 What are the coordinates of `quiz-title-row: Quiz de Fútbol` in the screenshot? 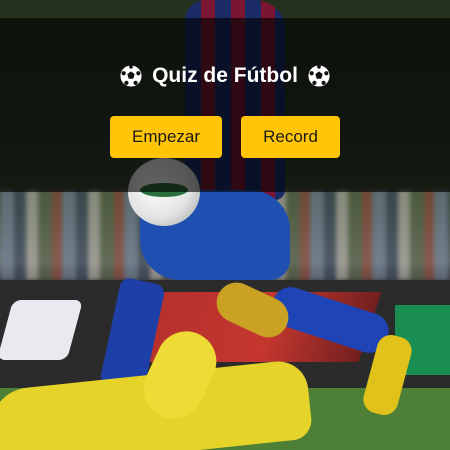 It's located at (225, 76).